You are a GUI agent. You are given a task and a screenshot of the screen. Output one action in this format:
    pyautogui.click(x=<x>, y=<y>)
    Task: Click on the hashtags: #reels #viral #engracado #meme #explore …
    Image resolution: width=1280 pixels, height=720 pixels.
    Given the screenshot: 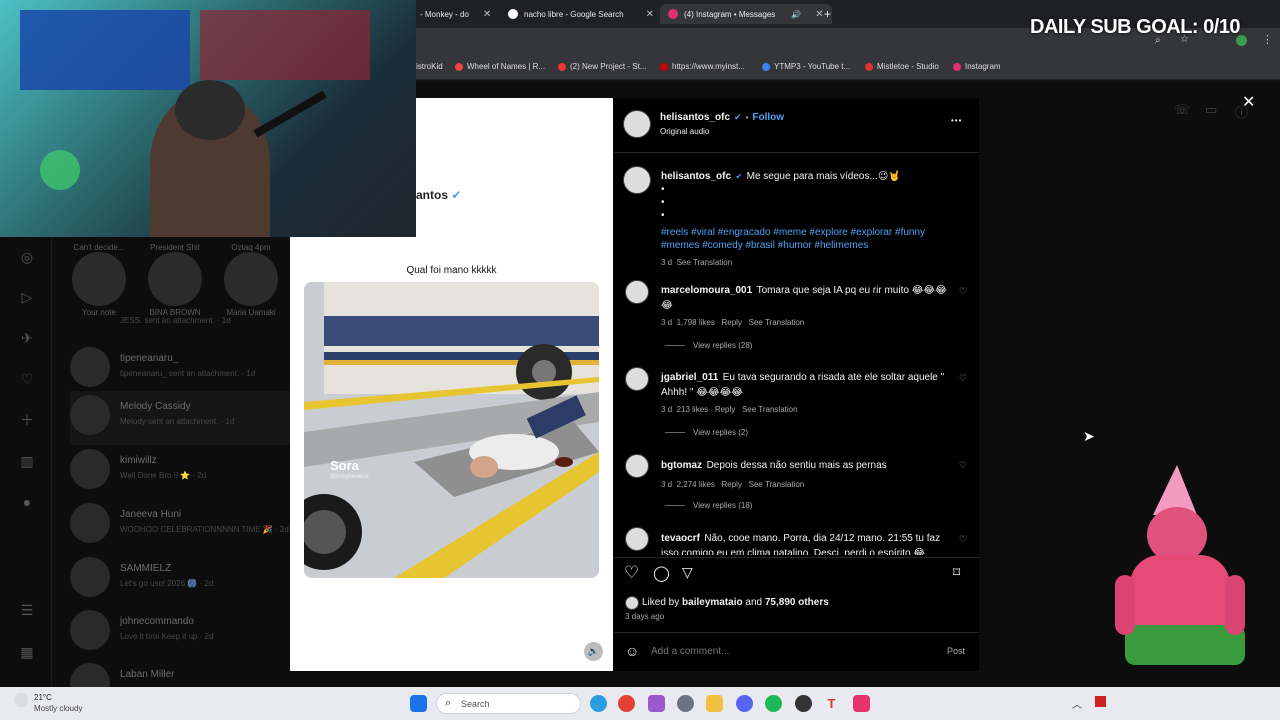 What is the action you would take?
    pyautogui.click(x=811, y=239)
    